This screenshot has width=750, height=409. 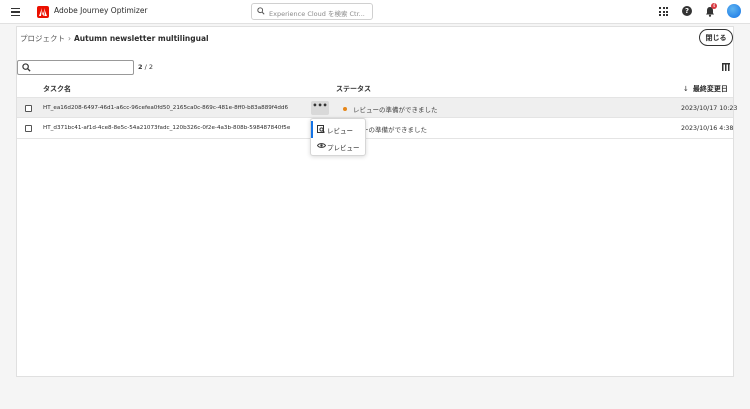 What do you see at coordinates (57, 89) in the screenshot?
I see `column-header-task: タスク名` at bounding box center [57, 89].